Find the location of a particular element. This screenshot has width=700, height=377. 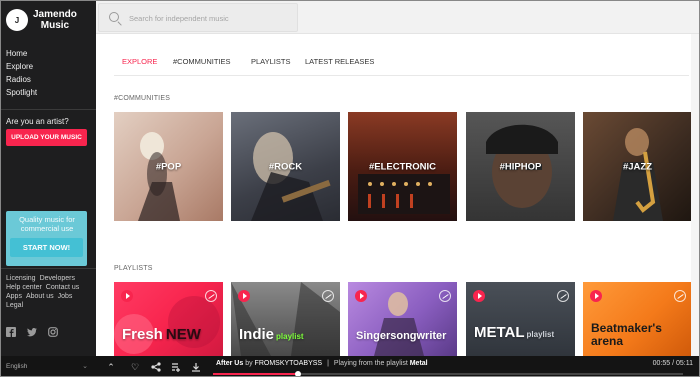

twitter-icon is located at coordinates (32, 332).